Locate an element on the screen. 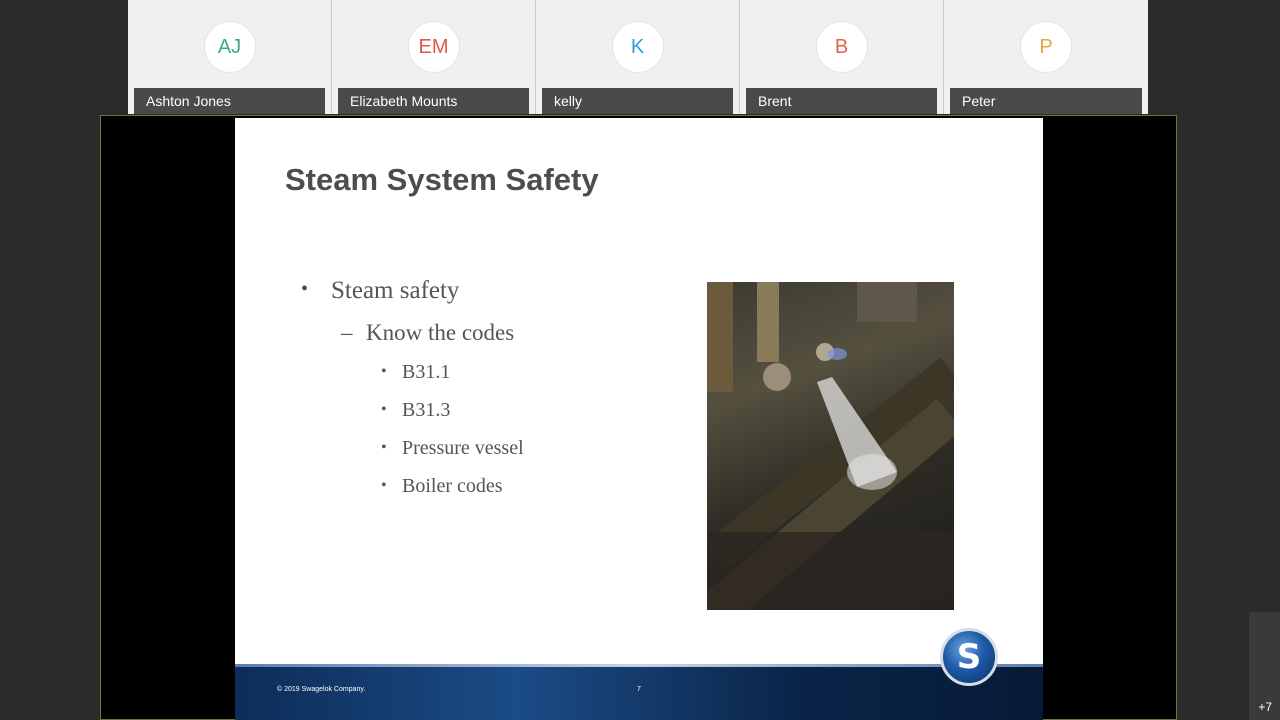  bullet-level-3: • Boiler codes is located at coordinates (412, 491).